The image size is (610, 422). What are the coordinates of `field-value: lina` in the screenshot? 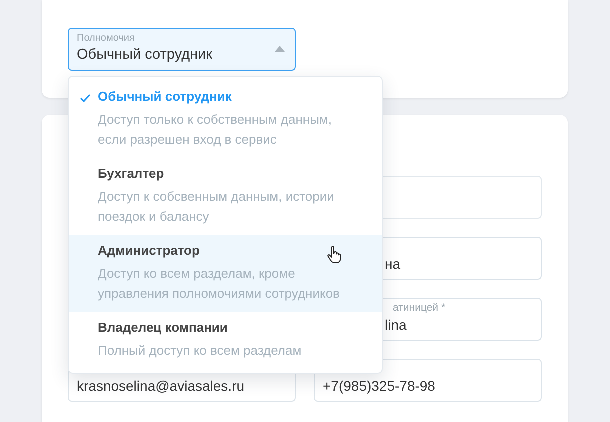 It's located at (396, 325).